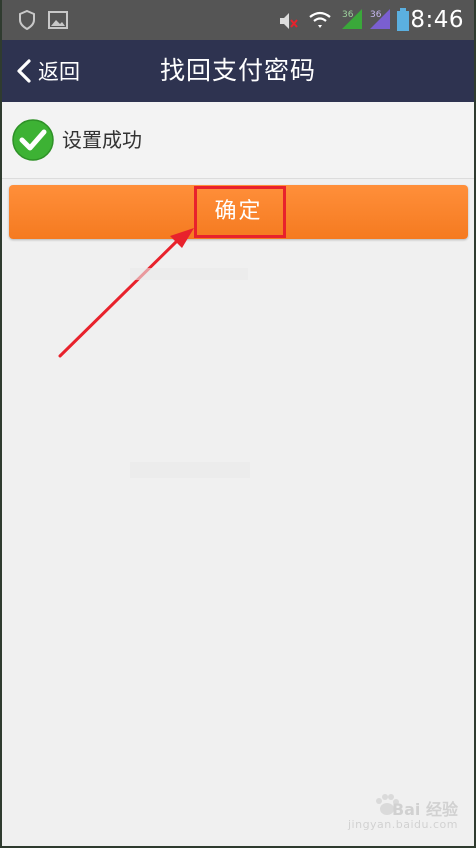 The image size is (476, 848). Describe the element at coordinates (238, 71) in the screenshot. I see `app-header: 找回支付密码 返回` at that location.